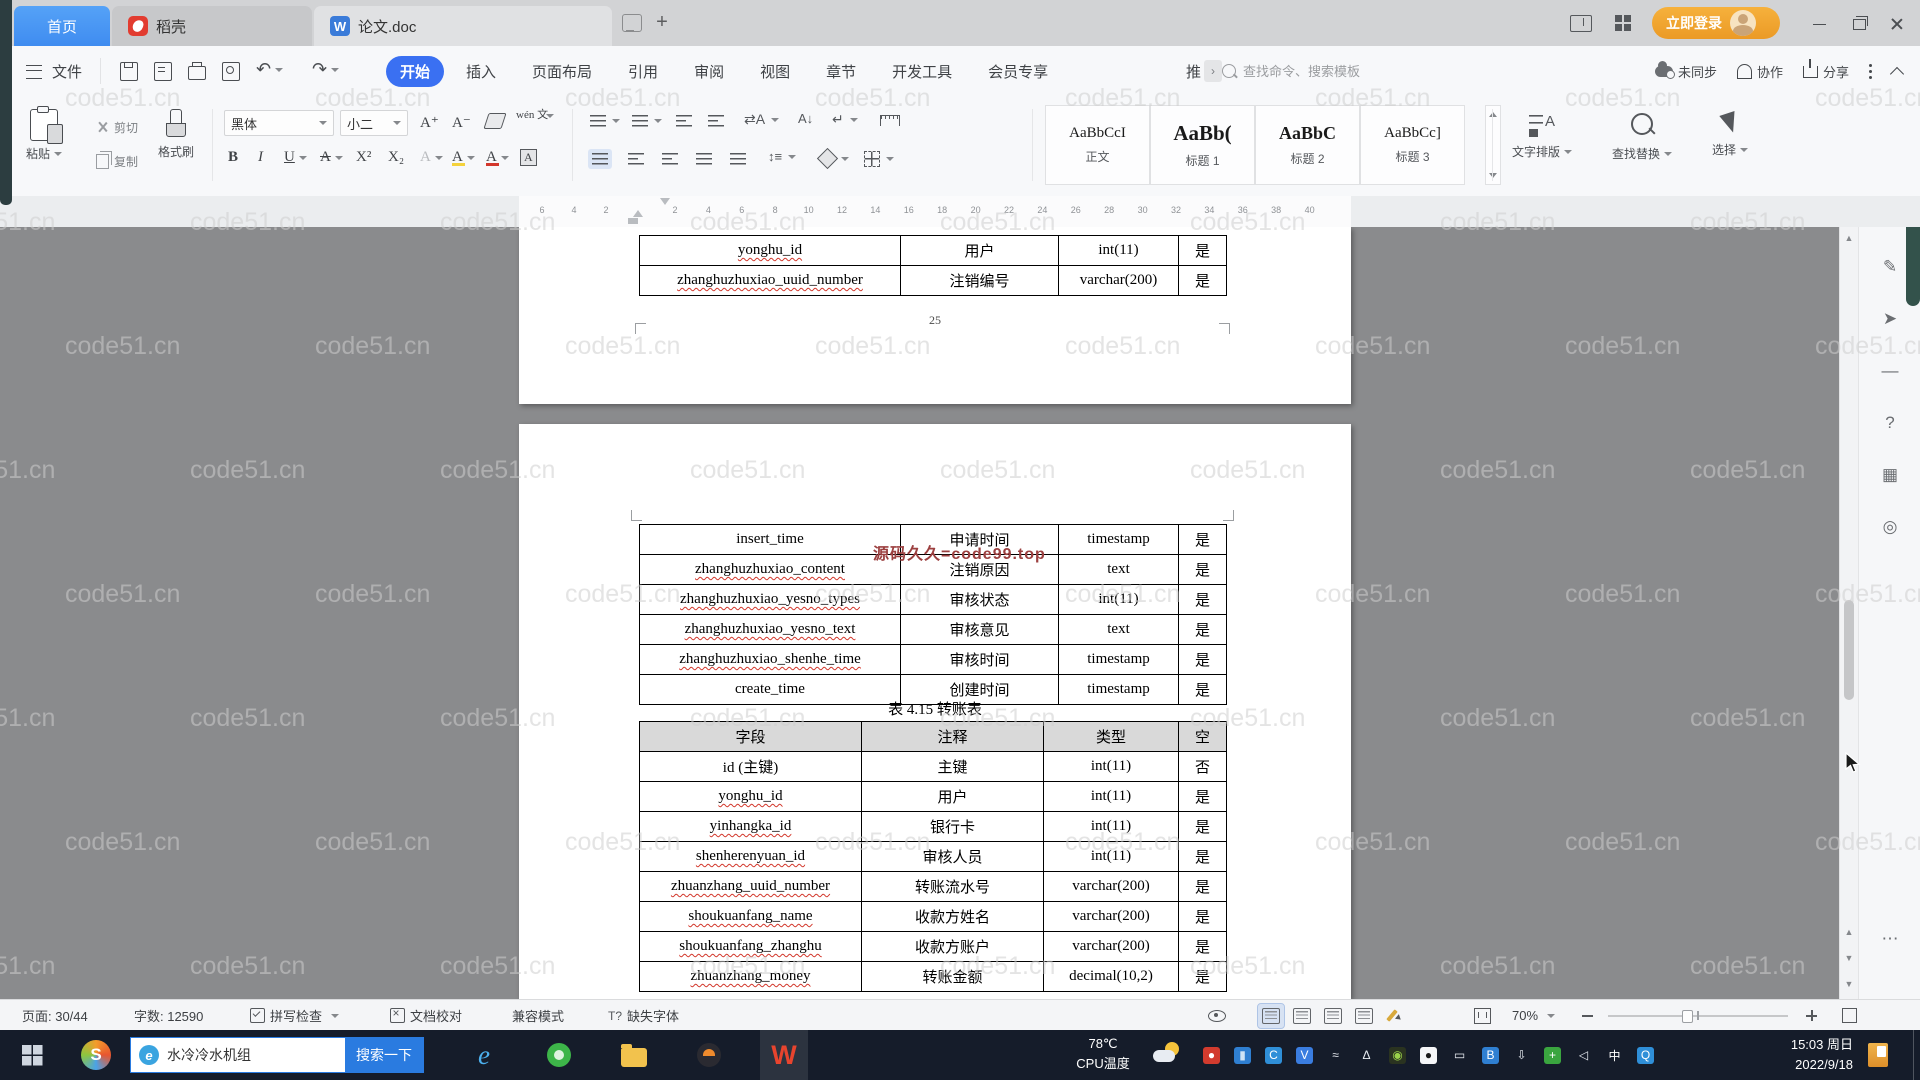 The width and height of the screenshot is (1920, 1080). I want to click on cell-comment: 转账流水号, so click(952, 886).